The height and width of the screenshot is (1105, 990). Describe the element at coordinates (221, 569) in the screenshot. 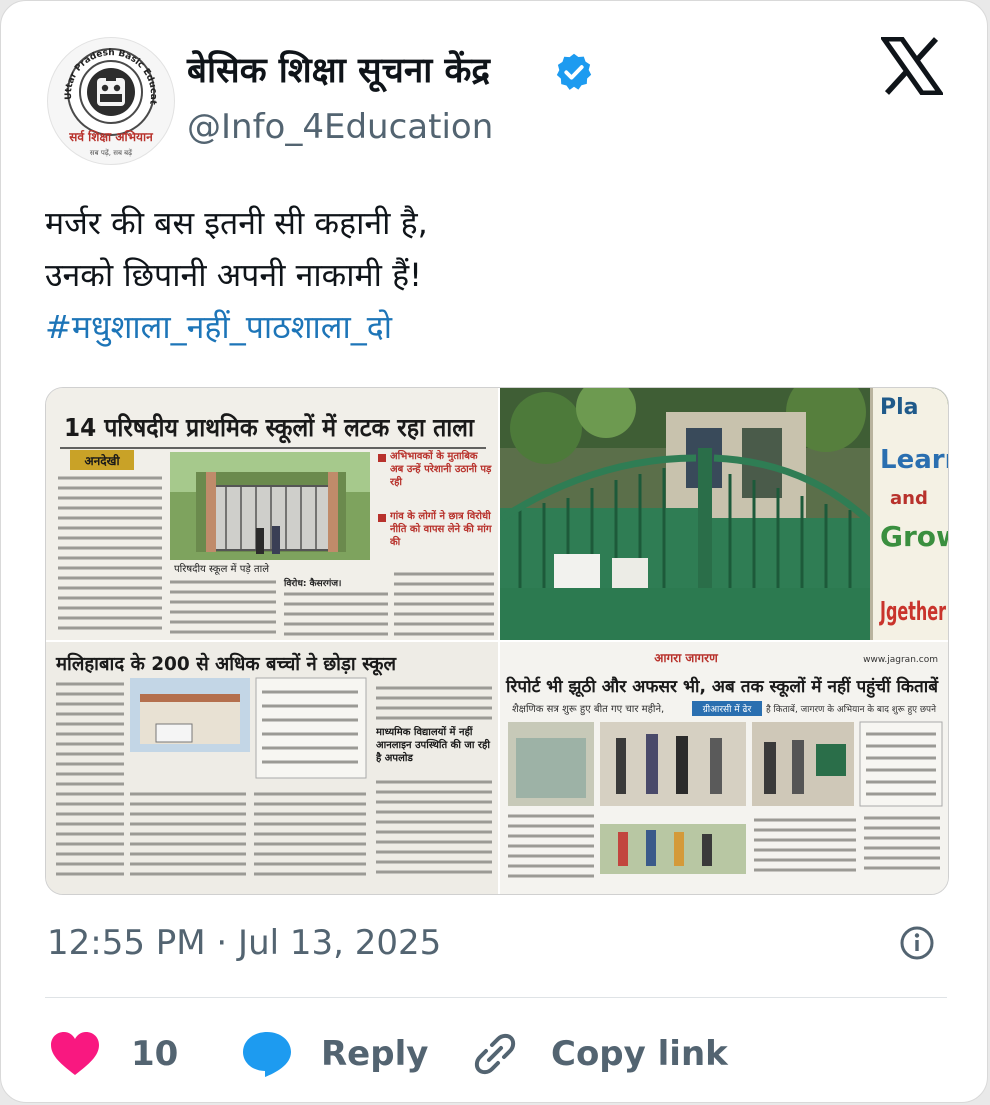

I see `clip1-photo-caption: परिषदीय स्कूल में पड़े ताले` at that location.